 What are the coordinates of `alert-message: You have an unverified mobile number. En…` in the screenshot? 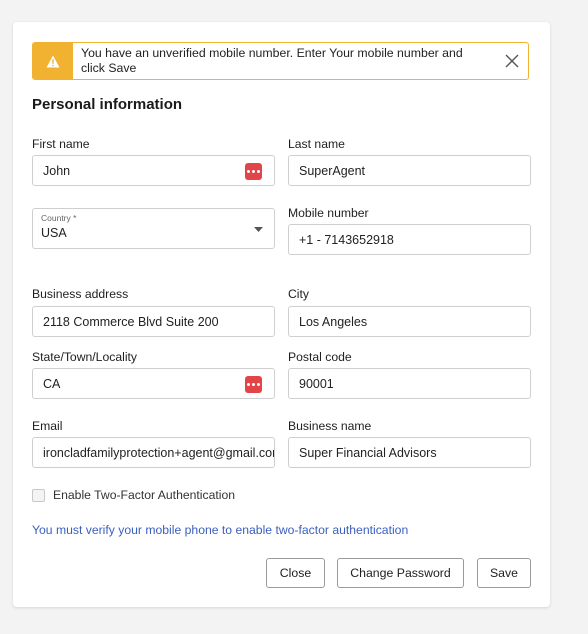 It's located at (272, 60).